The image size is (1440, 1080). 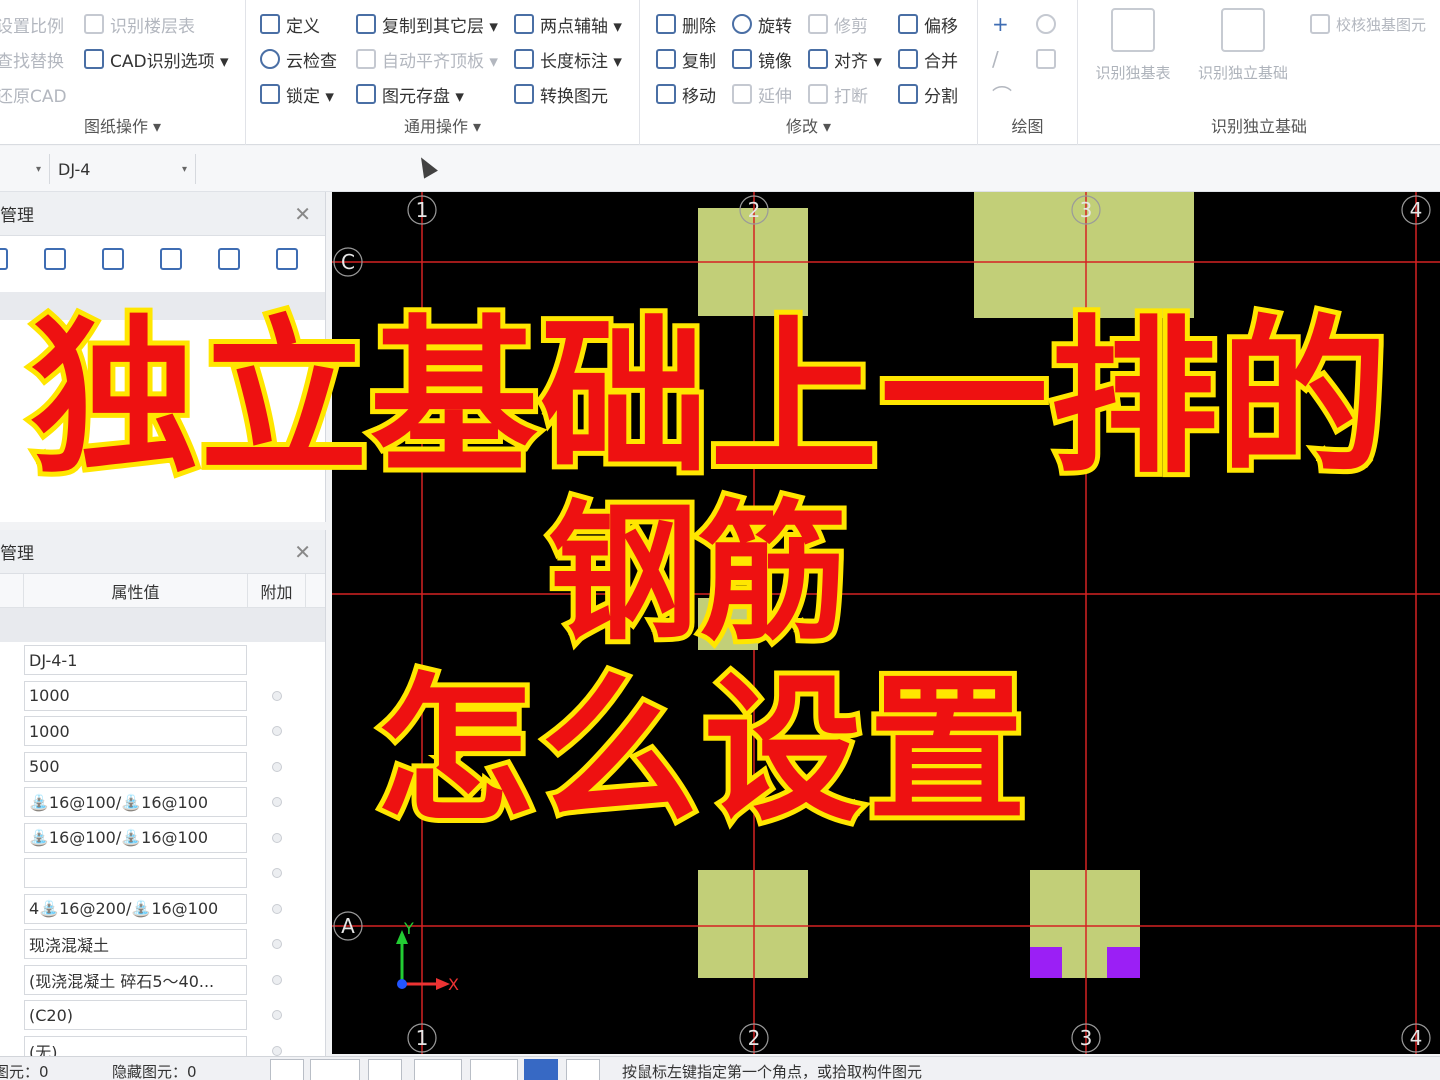 What do you see at coordinates (442, 125) in the screenshot?
I see `group-label-common-ops: 通用操作 ▾` at bounding box center [442, 125].